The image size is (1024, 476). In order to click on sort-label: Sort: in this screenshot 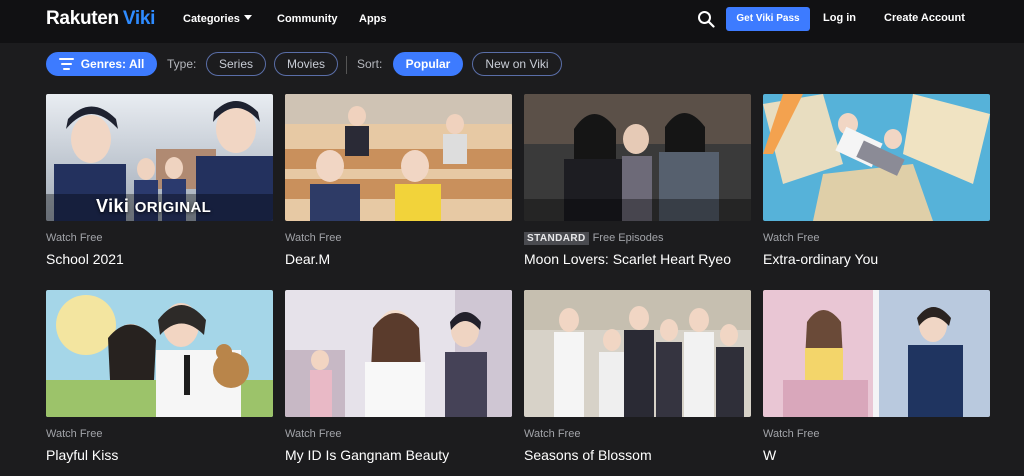, I will do `click(370, 64)`.